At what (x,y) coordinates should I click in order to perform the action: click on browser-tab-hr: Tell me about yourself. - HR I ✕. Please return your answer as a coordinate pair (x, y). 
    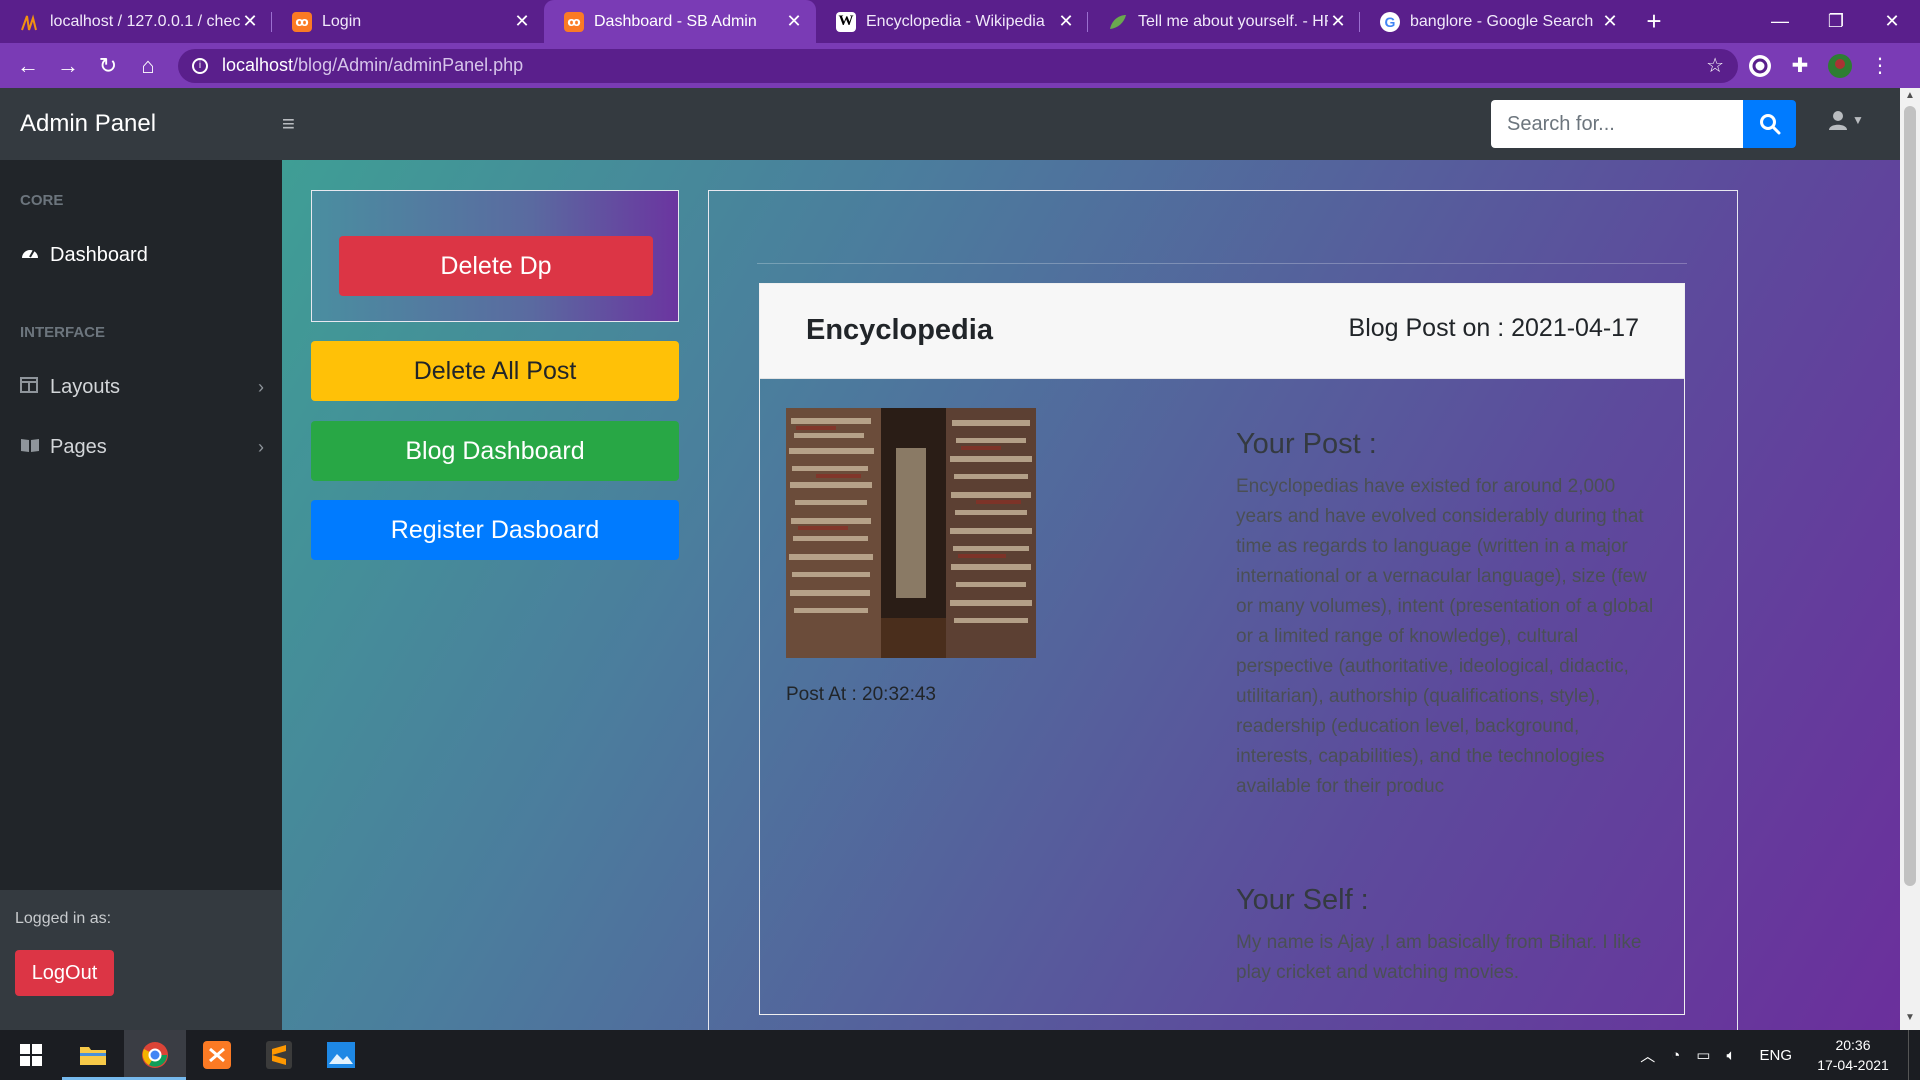
    Looking at the image, I should click on (1224, 21).